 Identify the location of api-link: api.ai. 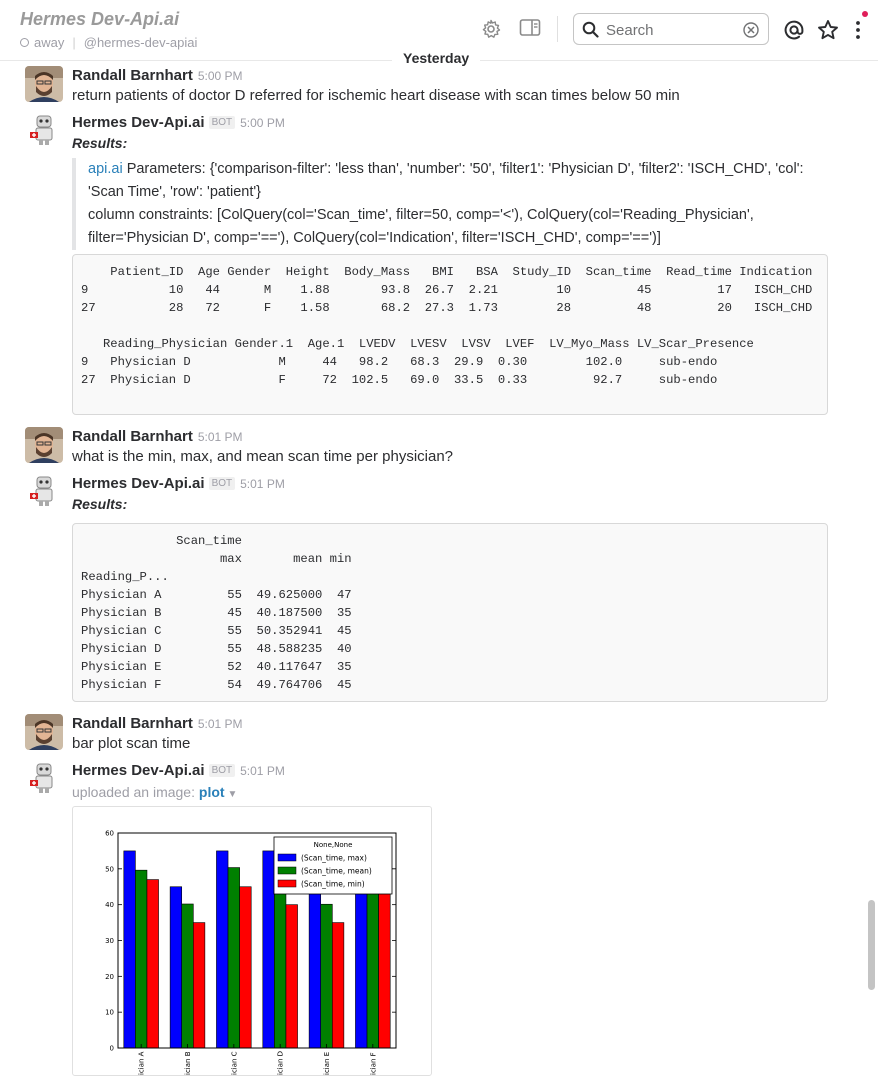
(105, 169).